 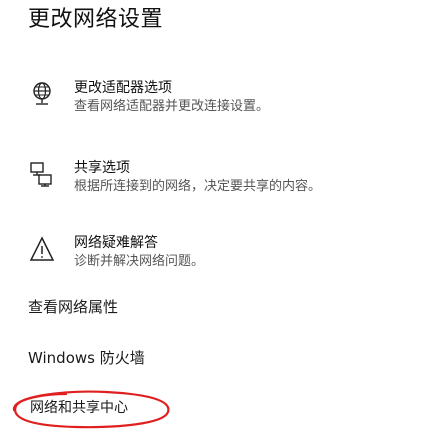 I want to click on change-adapter-options-item: 更改适配器选项 查看网络适配器并更改连接设置。, so click(x=224, y=104).